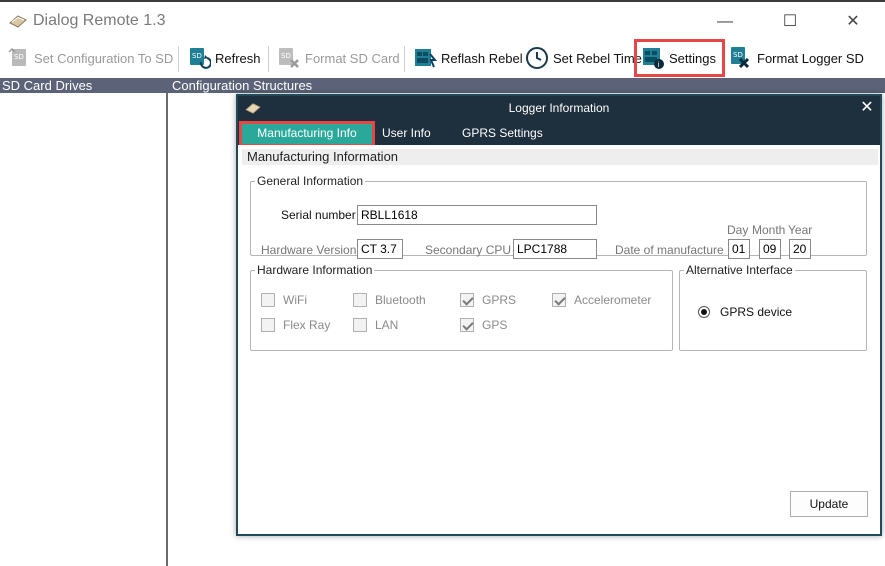 This screenshot has width=885, height=566. I want to click on gps-checkbox: GPS, so click(483, 325).